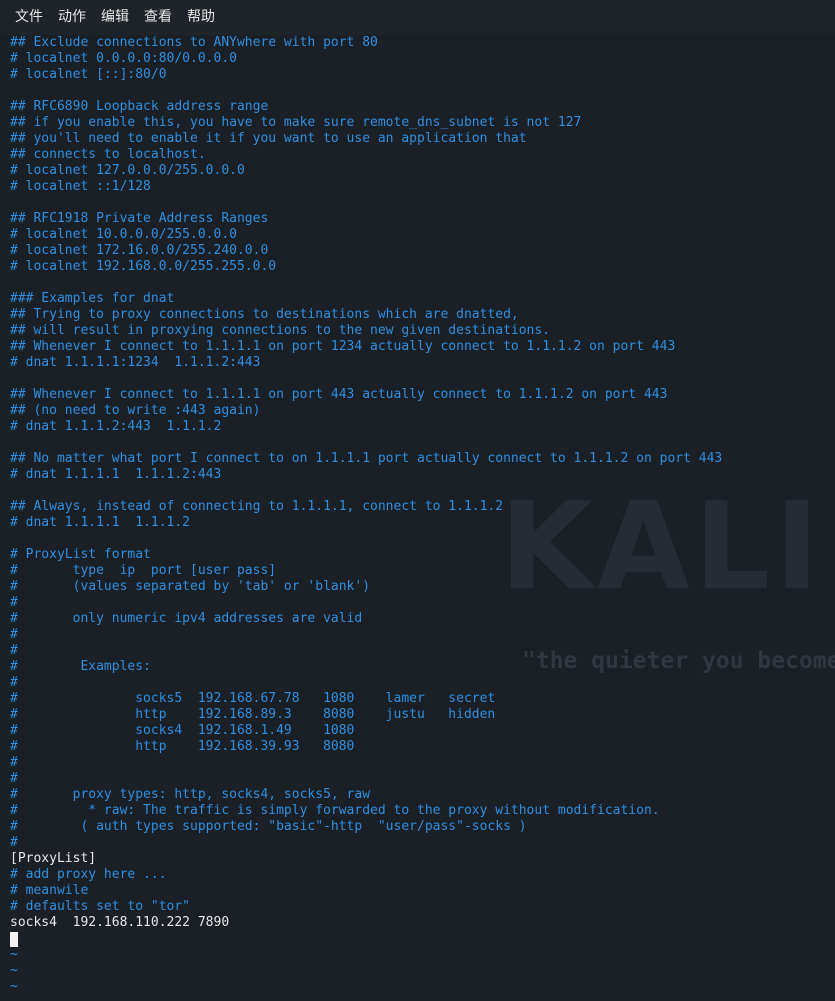 The height and width of the screenshot is (1001, 835). What do you see at coordinates (115, 17) in the screenshot?
I see `menu-edit: 编辑` at bounding box center [115, 17].